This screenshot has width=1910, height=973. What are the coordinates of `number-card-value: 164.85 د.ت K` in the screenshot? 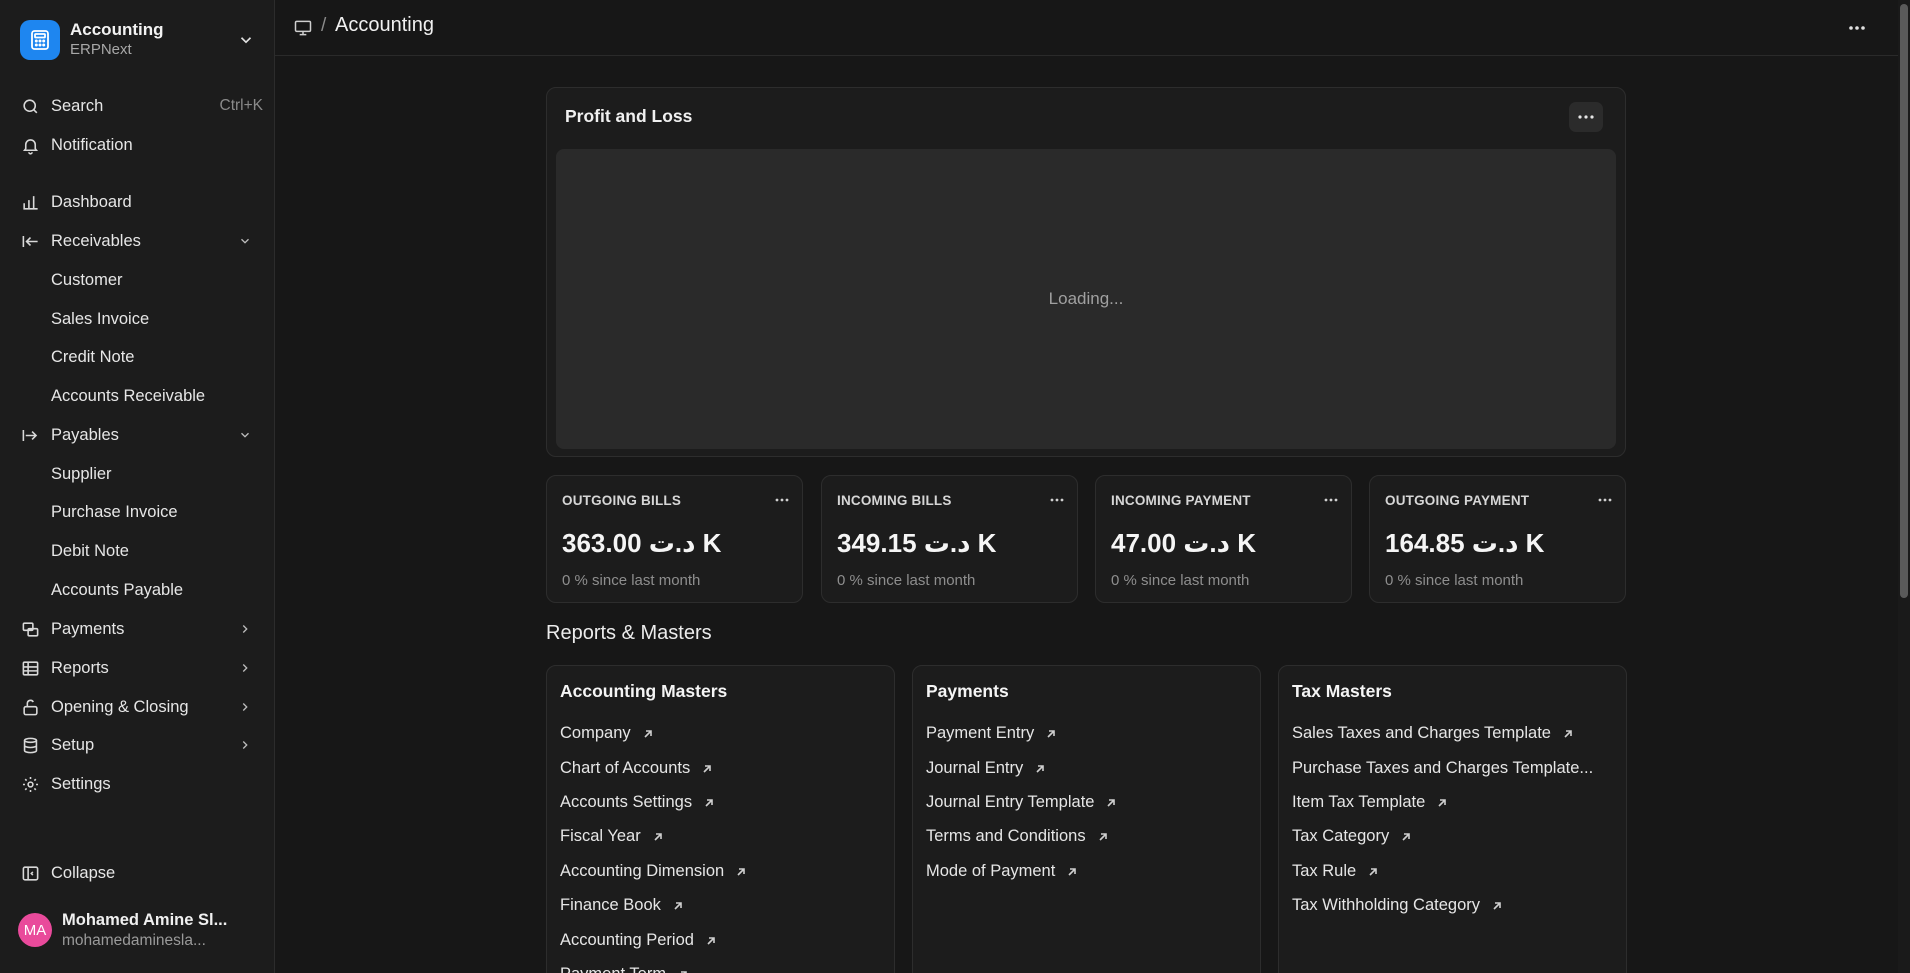 It's located at (1465, 543).